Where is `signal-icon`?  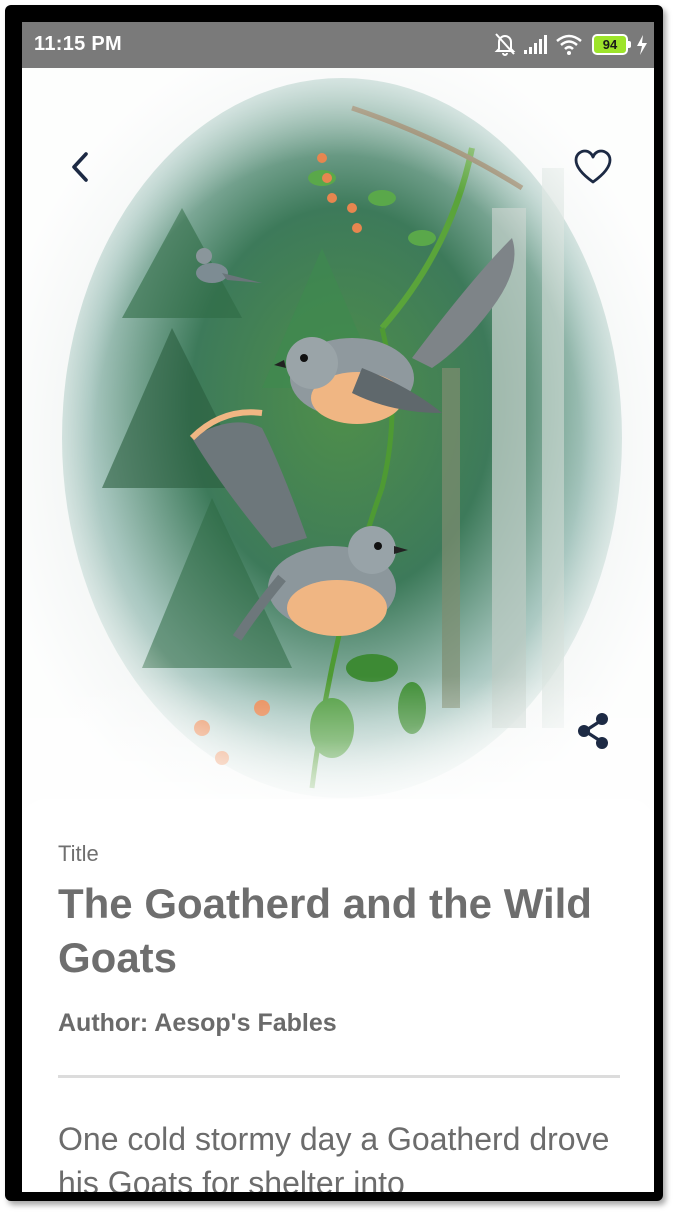 signal-icon is located at coordinates (535, 44).